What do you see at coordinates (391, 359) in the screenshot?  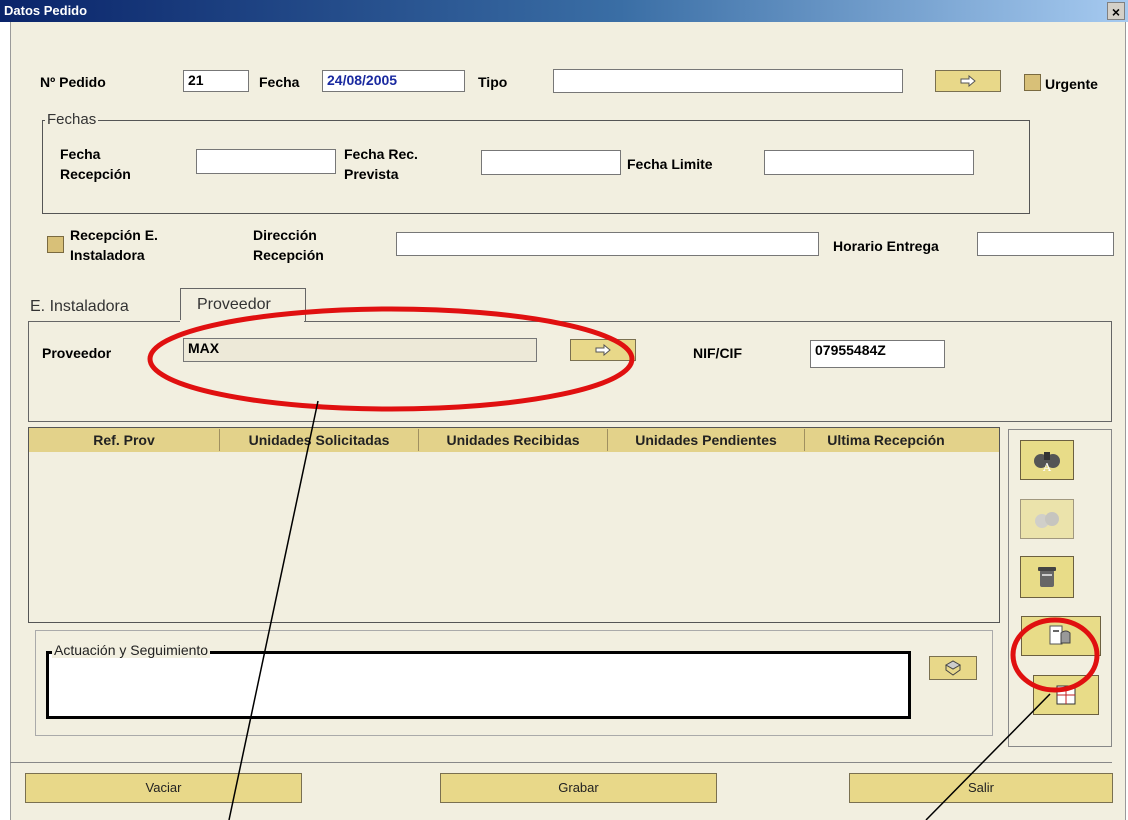 I see `annotation-ellipse-proveedor` at bounding box center [391, 359].